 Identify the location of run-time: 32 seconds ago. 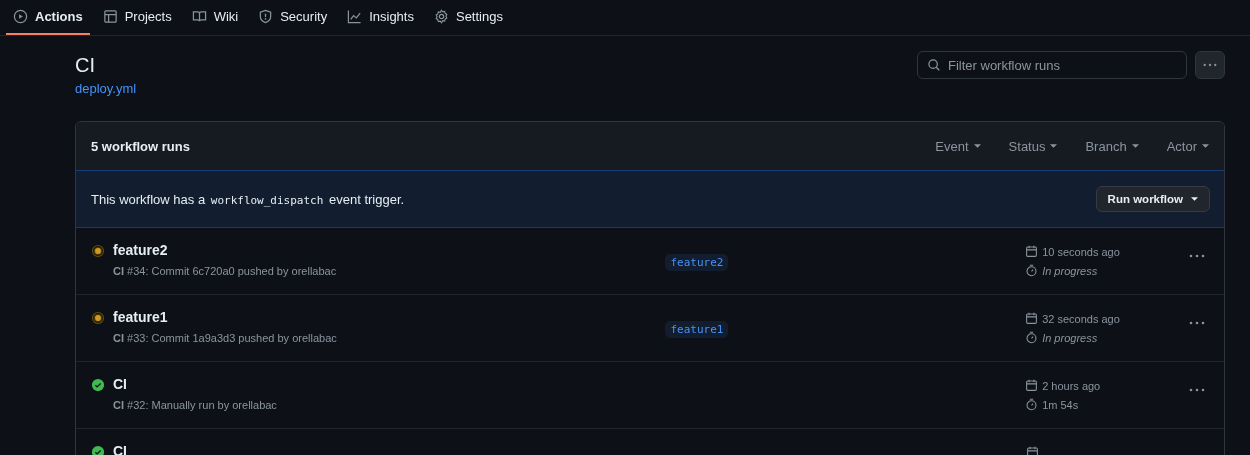
(1081, 318).